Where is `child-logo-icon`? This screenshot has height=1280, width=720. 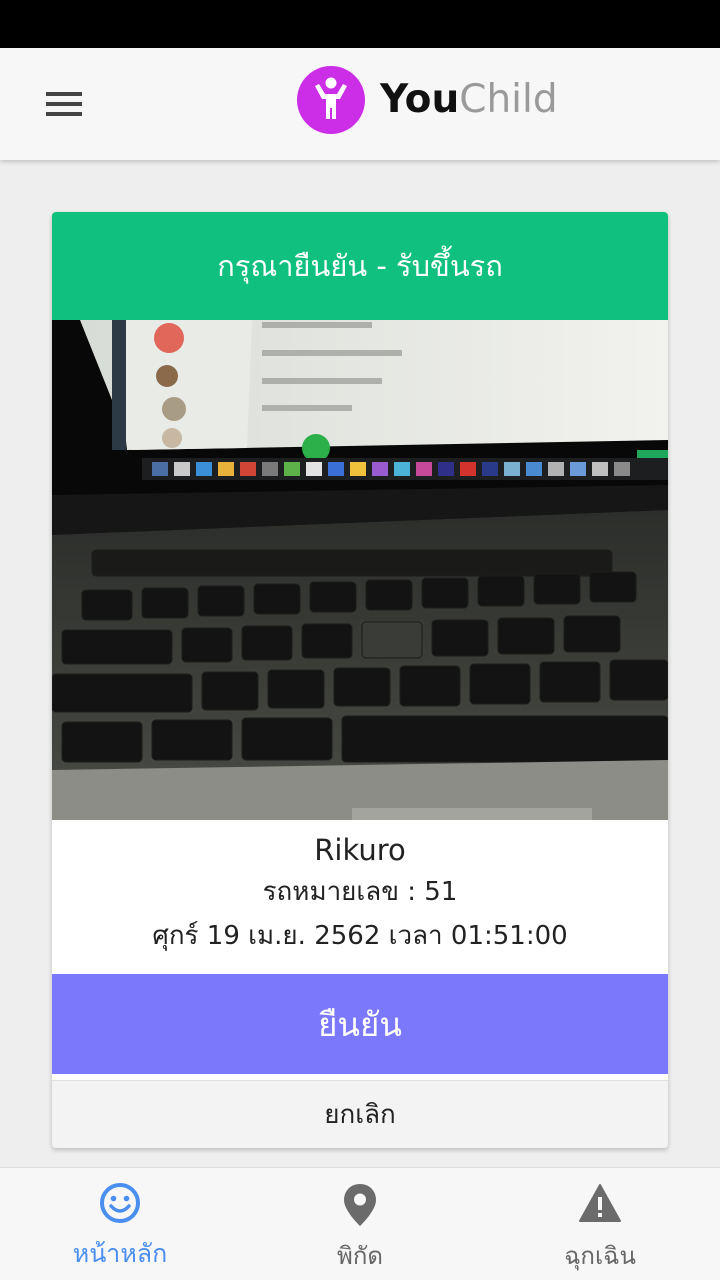
child-logo-icon is located at coordinates (331, 100).